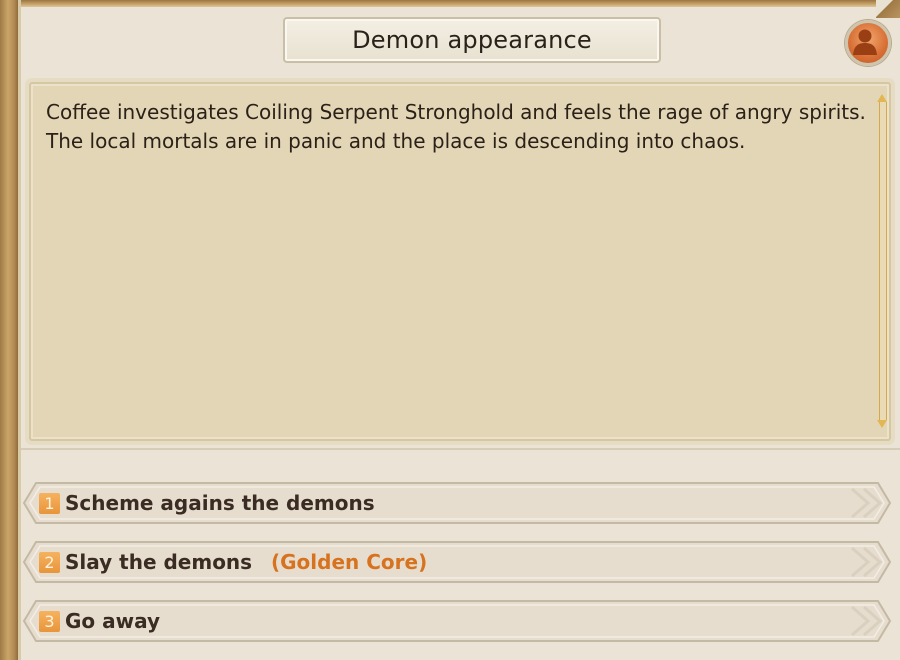 This screenshot has width=900, height=660. Describe the element at coordinates (450, 3) in the screenshot. I see `frame-top-border` at that location.